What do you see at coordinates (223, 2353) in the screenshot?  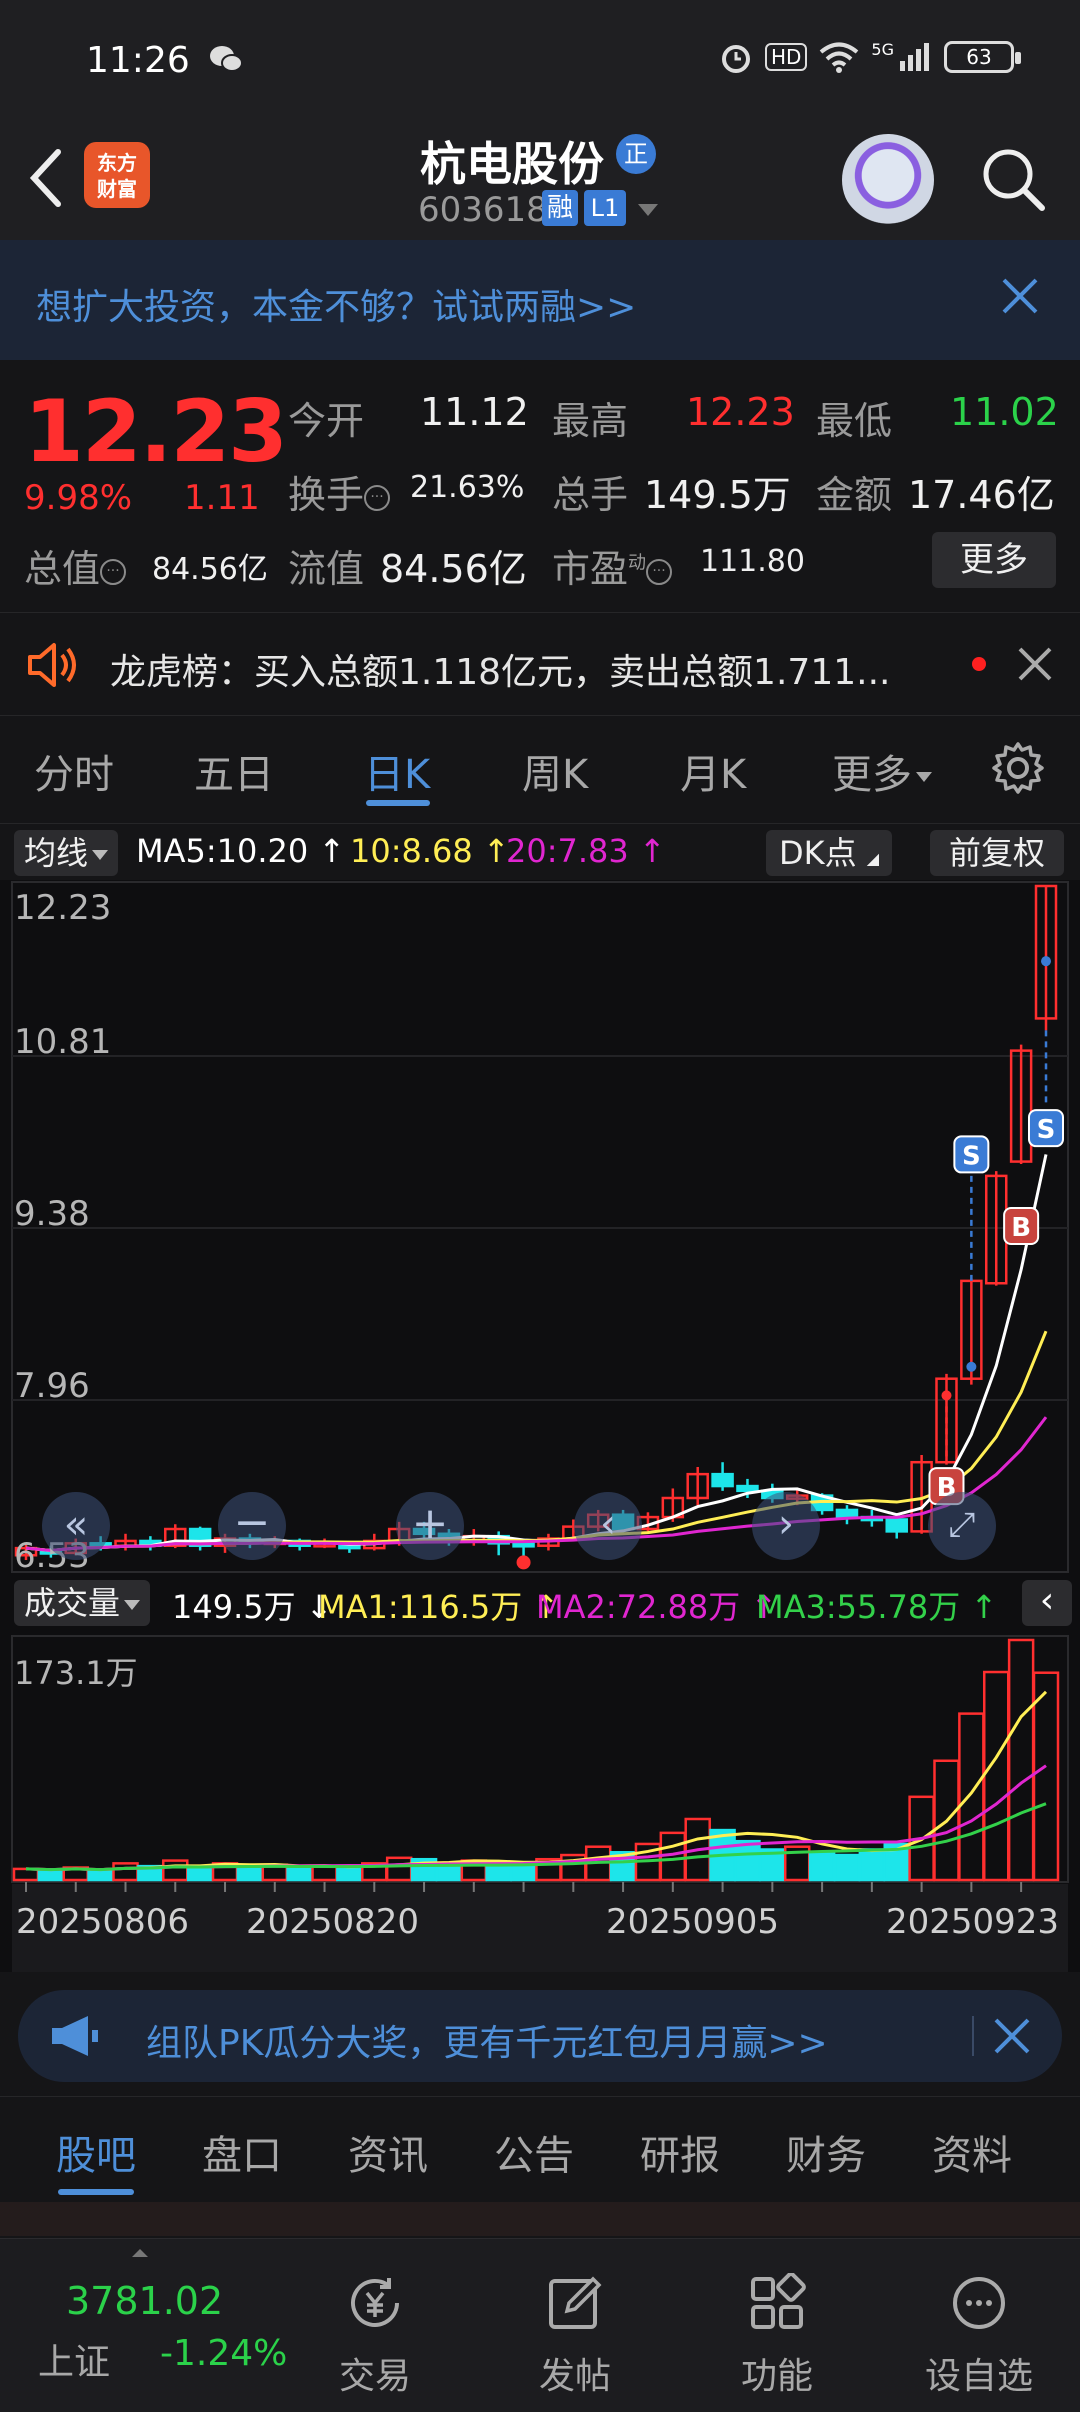 I see `index-change: -1.24%` at bounding box center [223, 2353].